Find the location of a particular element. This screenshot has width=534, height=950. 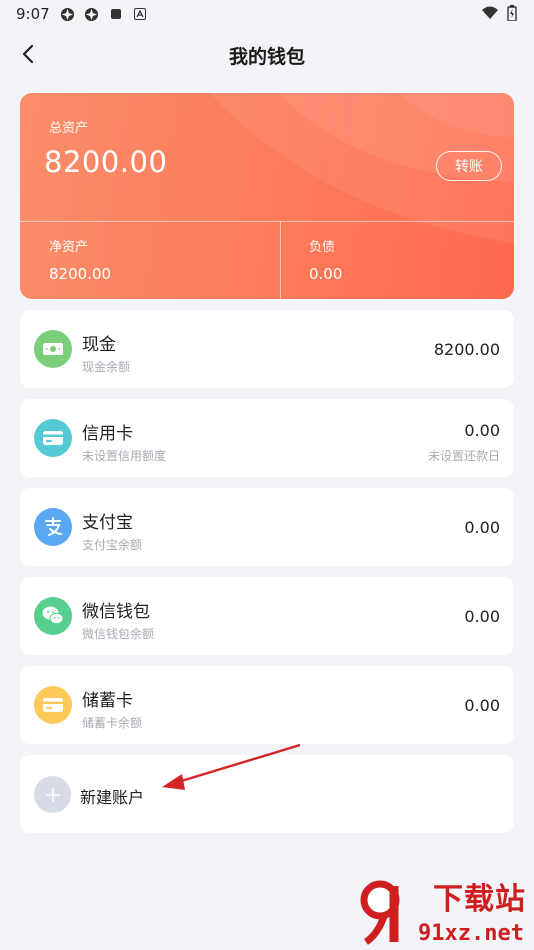

keyboard-a-icon is located at coordinates (140, 14).